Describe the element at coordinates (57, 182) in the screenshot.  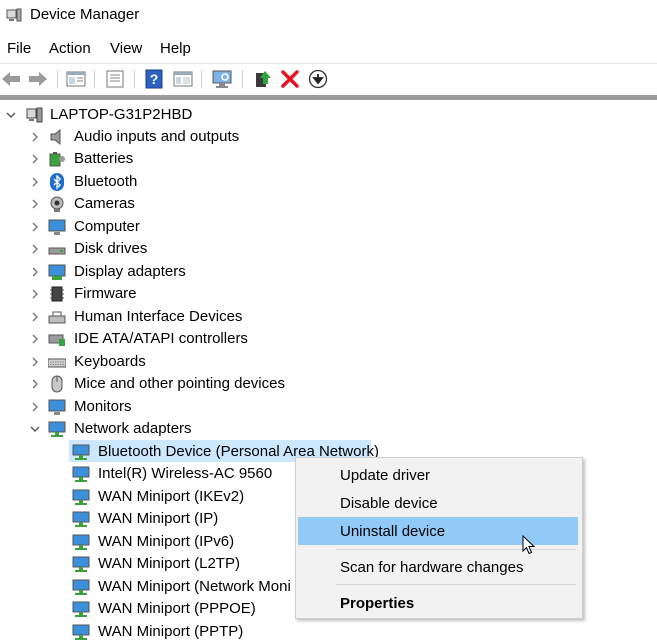
I see `bluetooth-icon` at that location.